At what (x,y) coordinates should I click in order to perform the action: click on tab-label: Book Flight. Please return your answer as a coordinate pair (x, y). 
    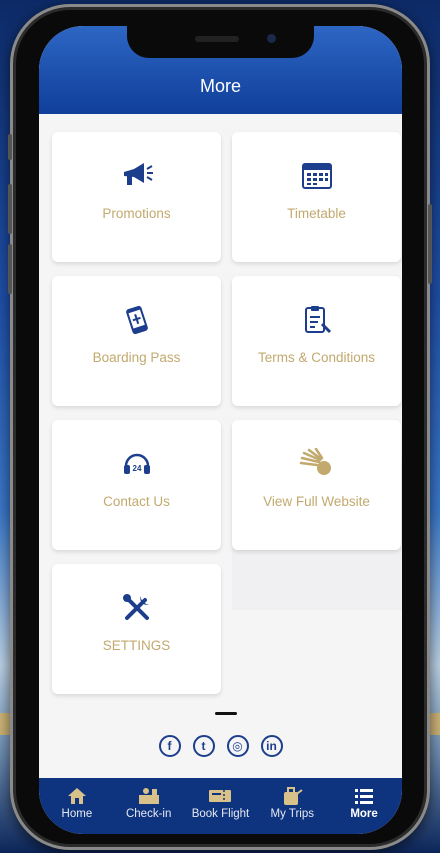
    Looking at the image, I should click on (220, 814).